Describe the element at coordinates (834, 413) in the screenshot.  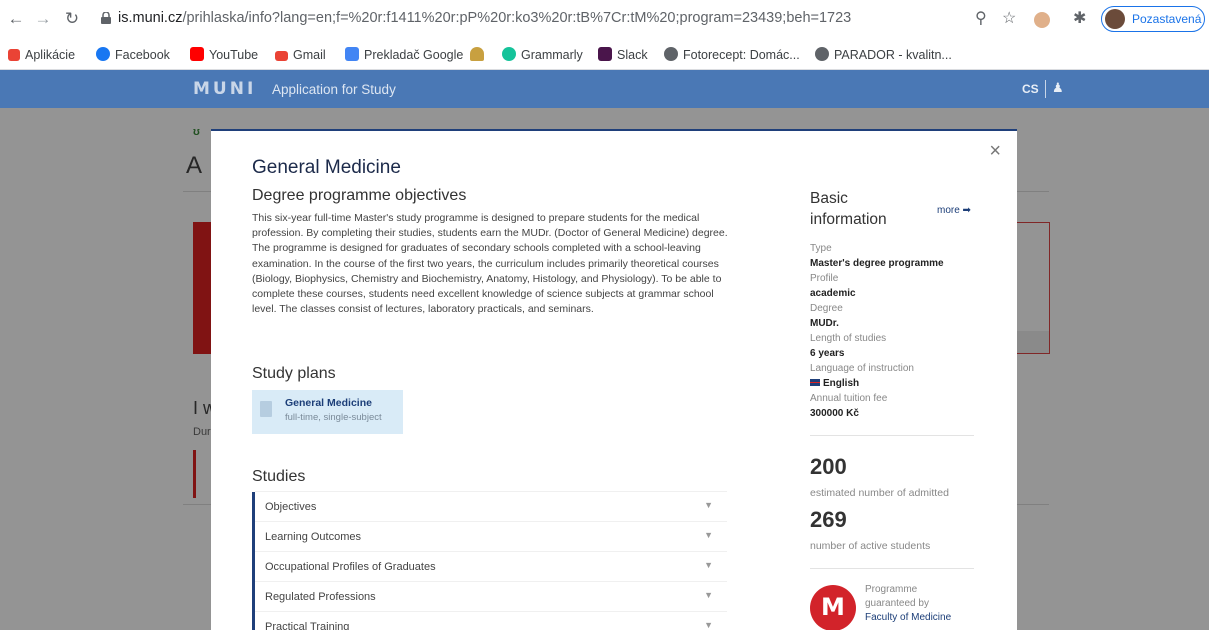
I see `info-value: 300000 Kč` at that location.